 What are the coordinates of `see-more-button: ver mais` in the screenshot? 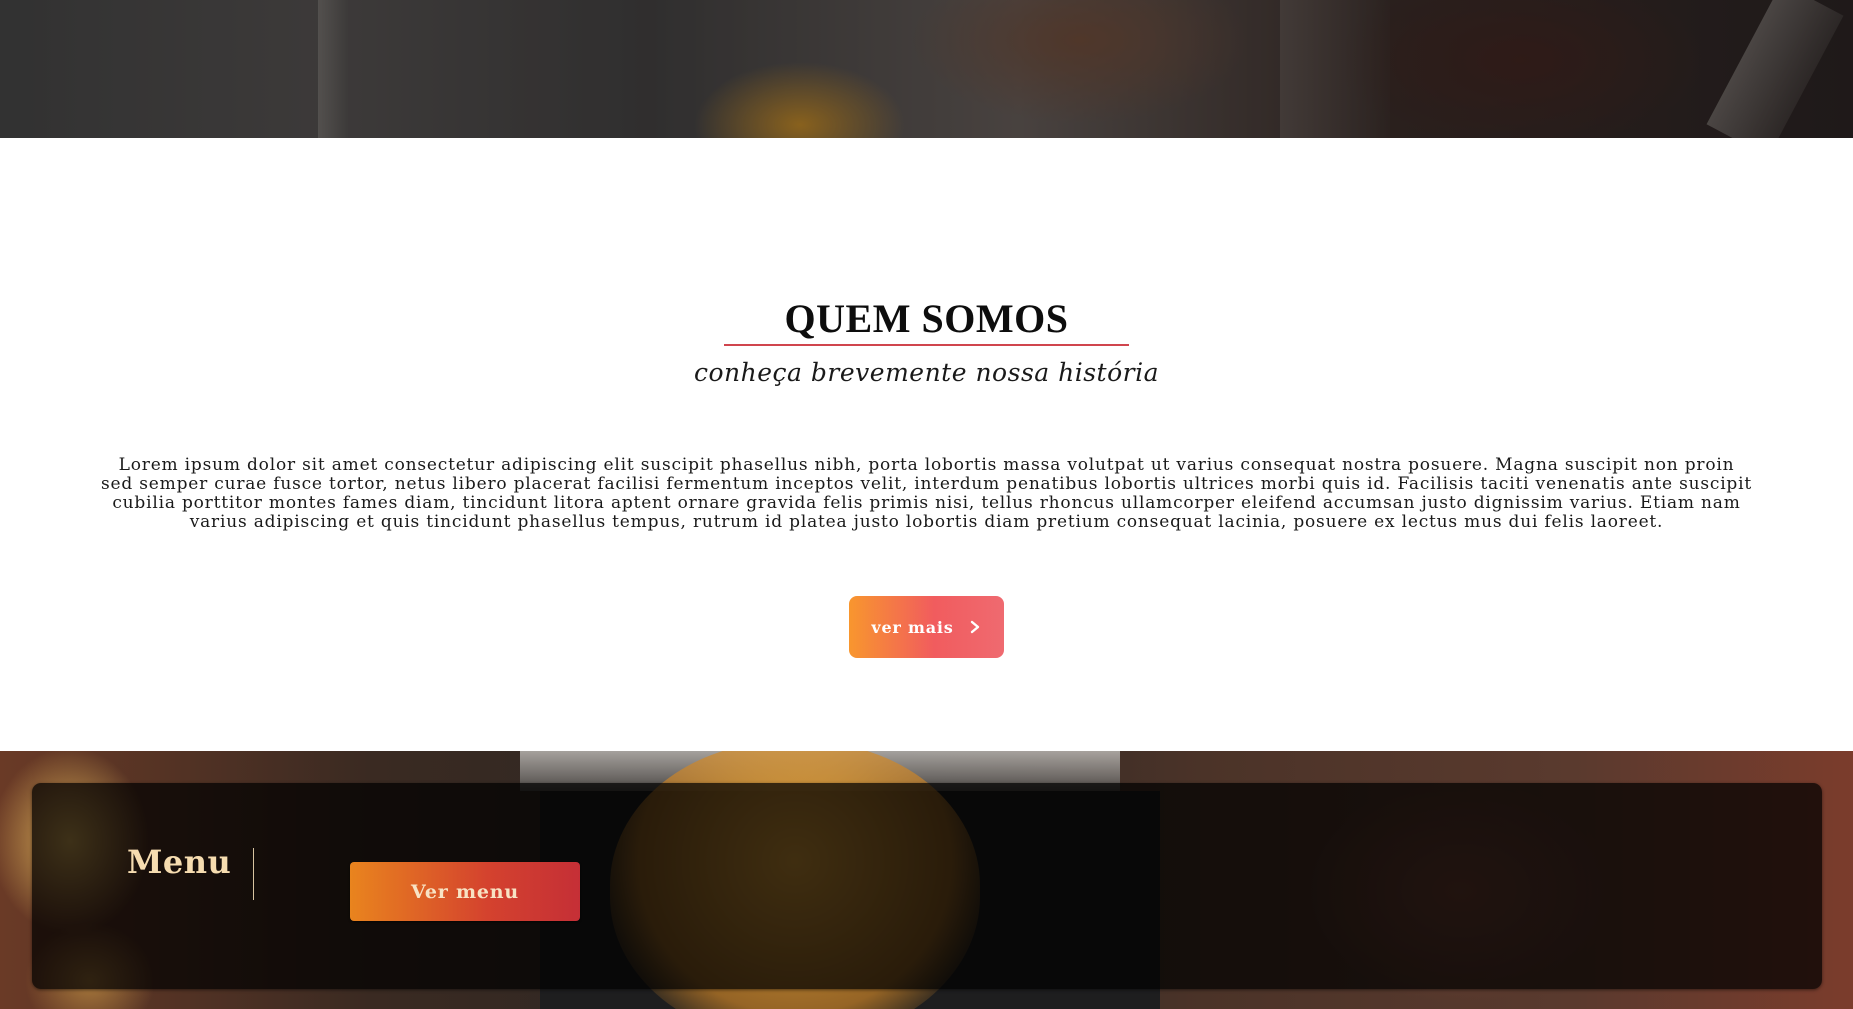 It's located at (926, 627).